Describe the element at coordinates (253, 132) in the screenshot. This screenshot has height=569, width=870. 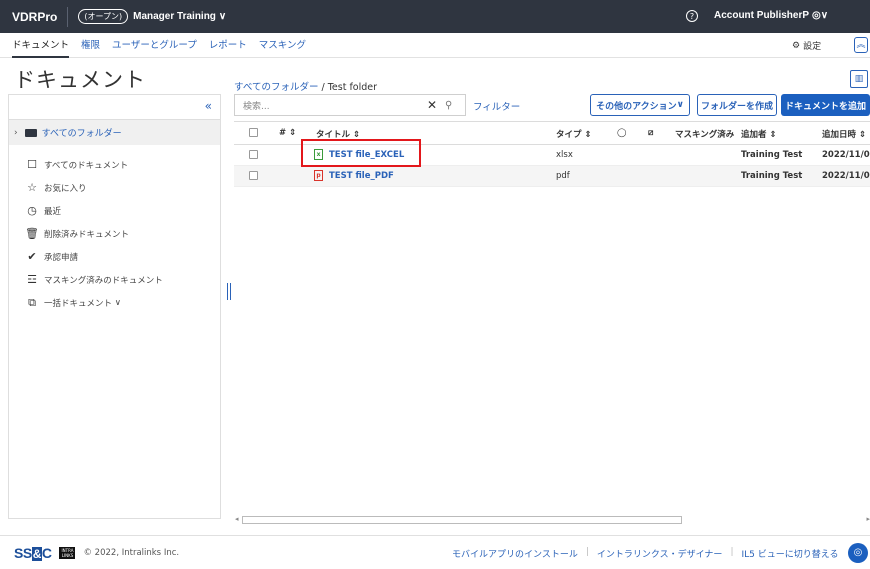
I see `select-all-checkbox` at that location.